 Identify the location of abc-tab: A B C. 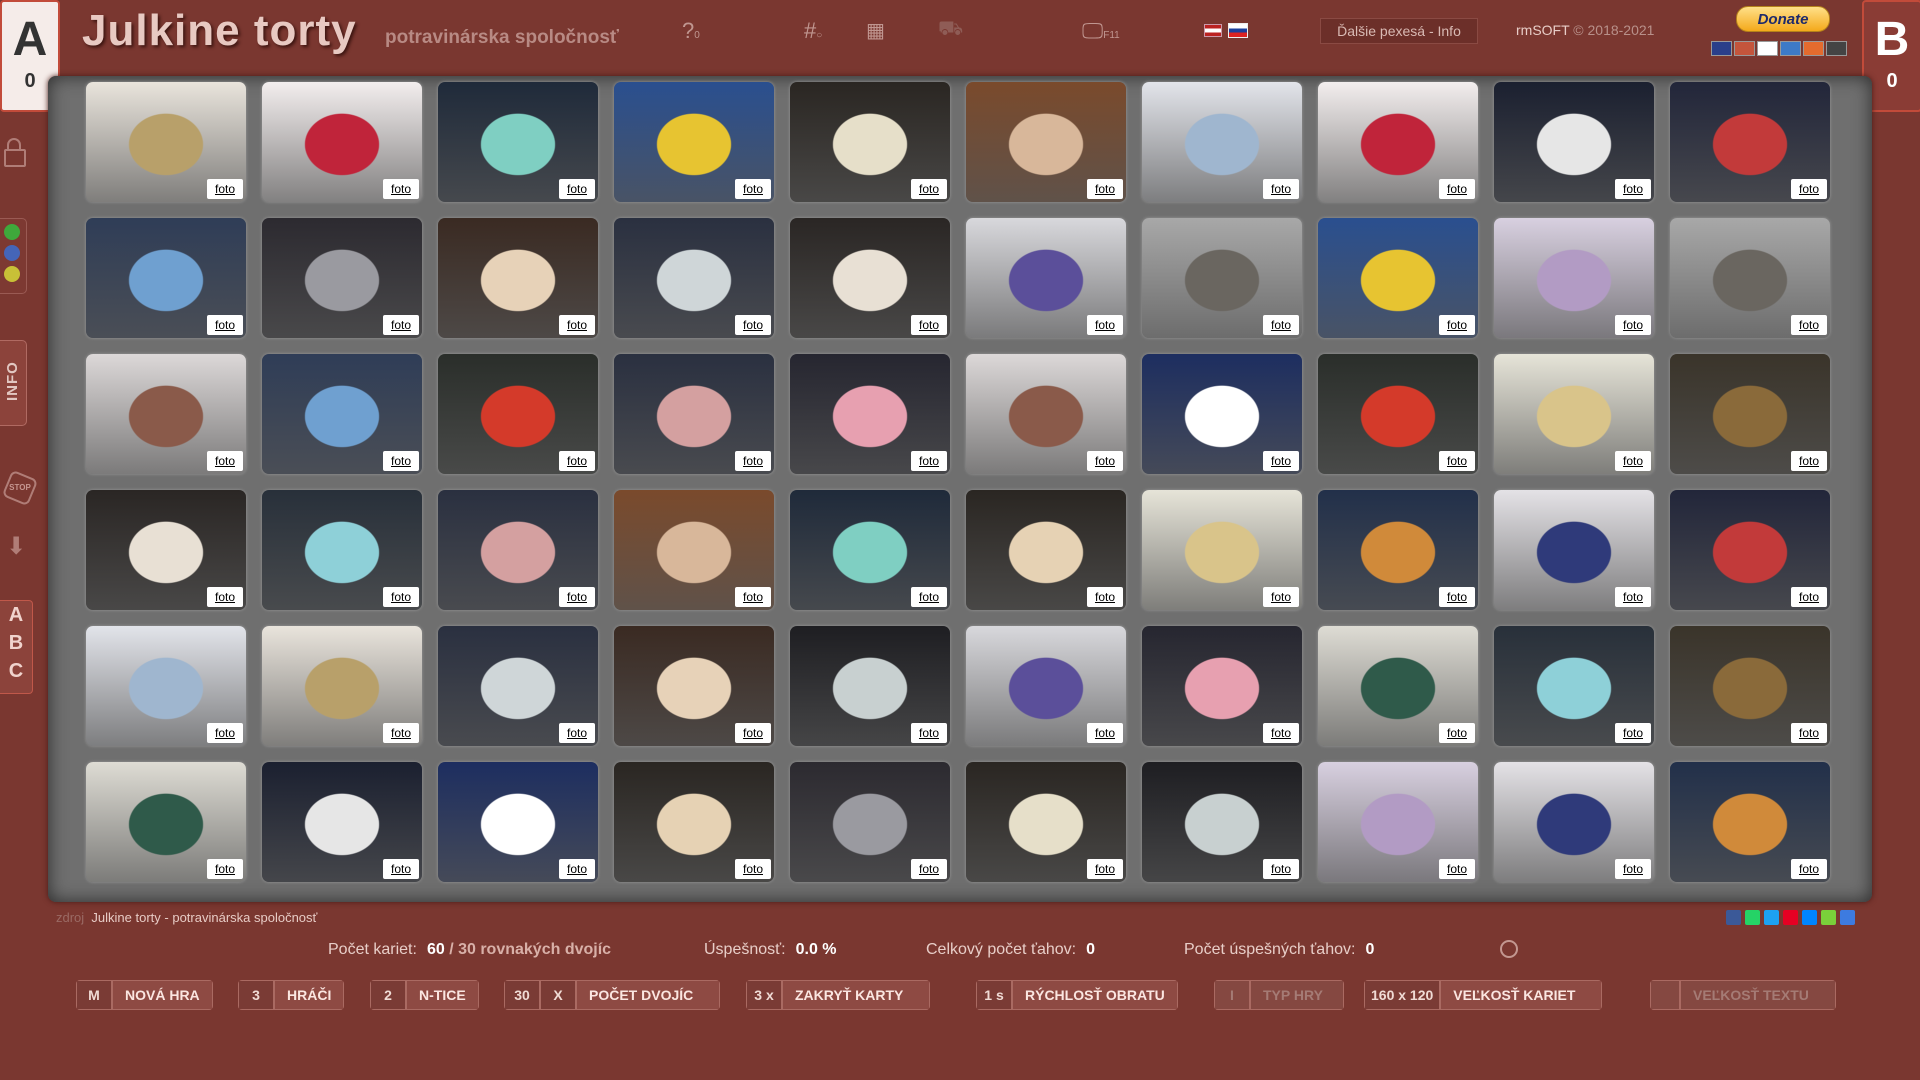
(16, 647).